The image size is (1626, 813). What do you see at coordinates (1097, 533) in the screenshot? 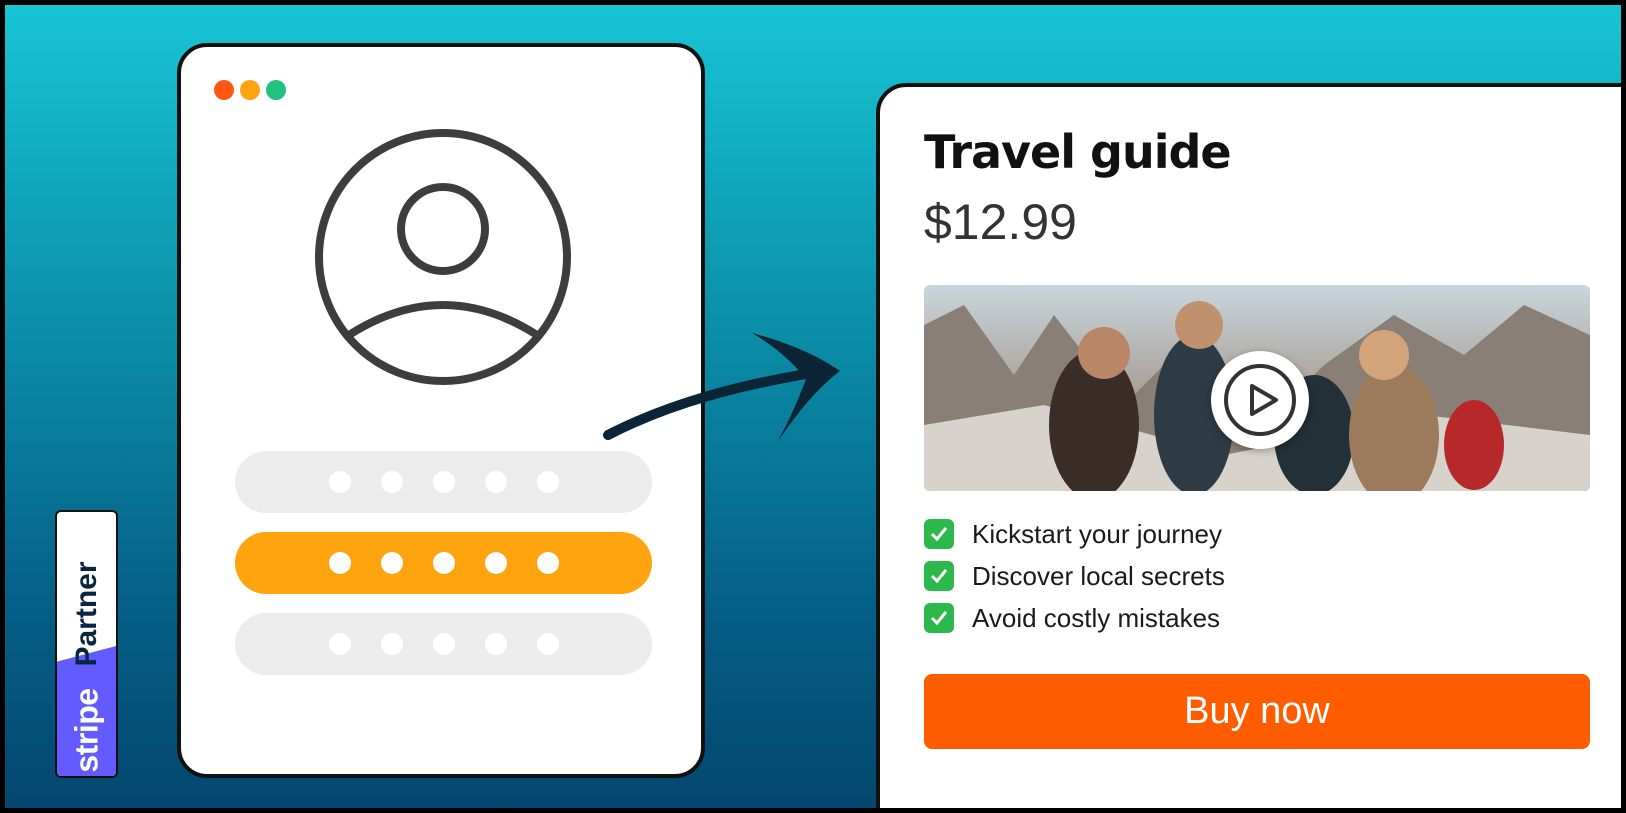
I see `feature-label: Kickstart your journey` at bounding box center [1097, 533].